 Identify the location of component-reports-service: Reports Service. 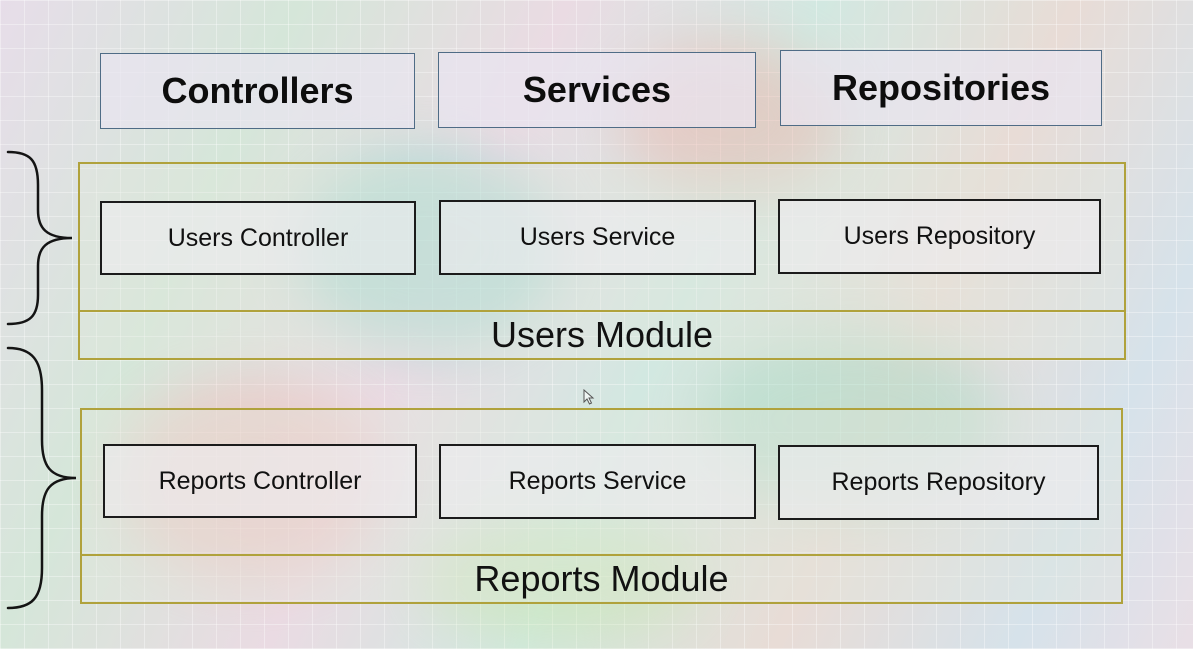
(597, 481).